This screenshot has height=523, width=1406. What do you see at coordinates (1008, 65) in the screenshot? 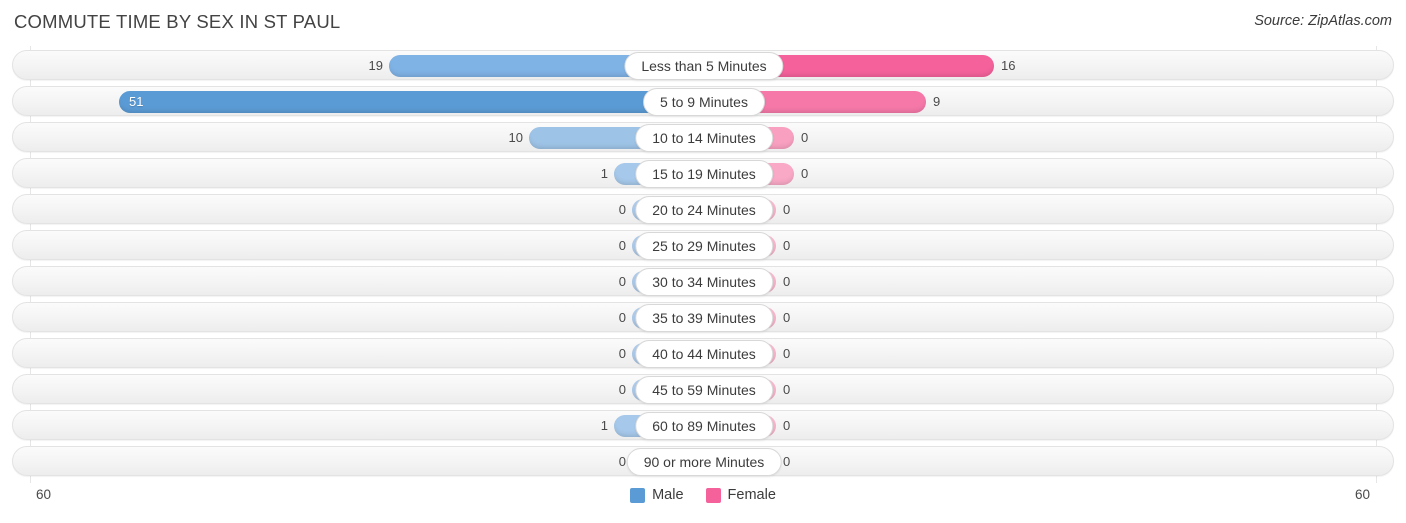
I see `female-value-label: 16` at bounding box center [1008, 65].